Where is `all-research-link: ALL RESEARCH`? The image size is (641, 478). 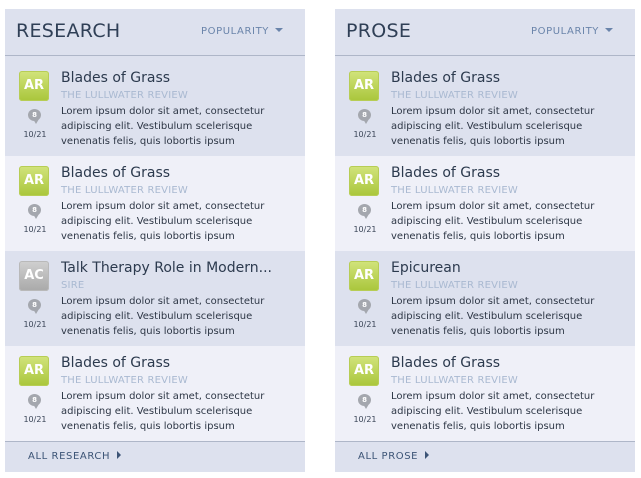
all-research-link: ALL RESEARCH is located at coordinates (75, 456).